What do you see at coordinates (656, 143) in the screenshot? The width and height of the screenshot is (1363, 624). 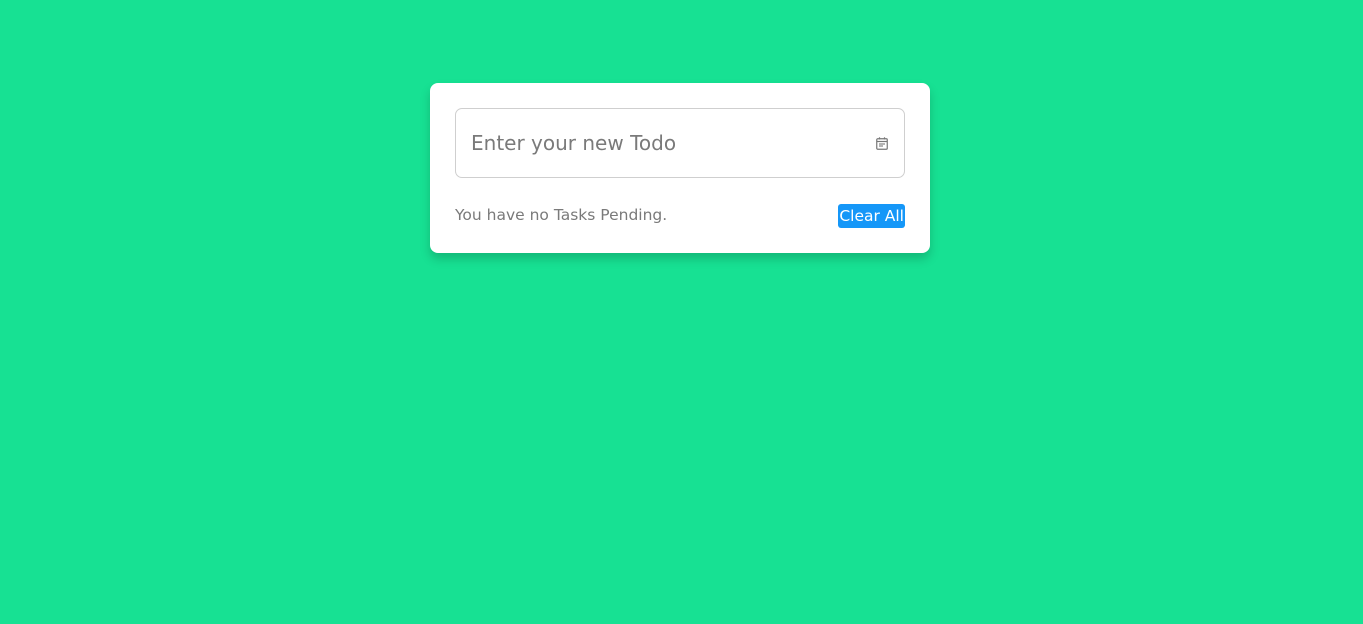 I see `new-todo-input` at bounding box center [656, 143].